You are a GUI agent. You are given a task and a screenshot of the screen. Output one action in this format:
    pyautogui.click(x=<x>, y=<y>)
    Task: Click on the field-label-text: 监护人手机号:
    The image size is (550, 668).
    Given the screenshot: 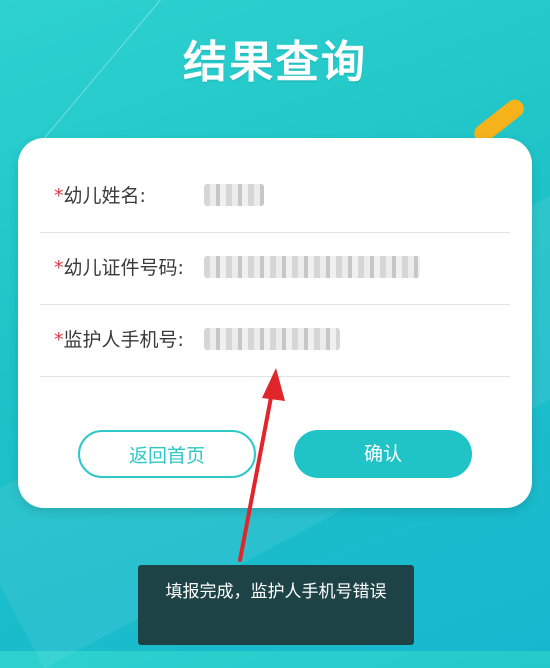 What is the action you would take?
    pyautogui.click(x=123, y=340)
    